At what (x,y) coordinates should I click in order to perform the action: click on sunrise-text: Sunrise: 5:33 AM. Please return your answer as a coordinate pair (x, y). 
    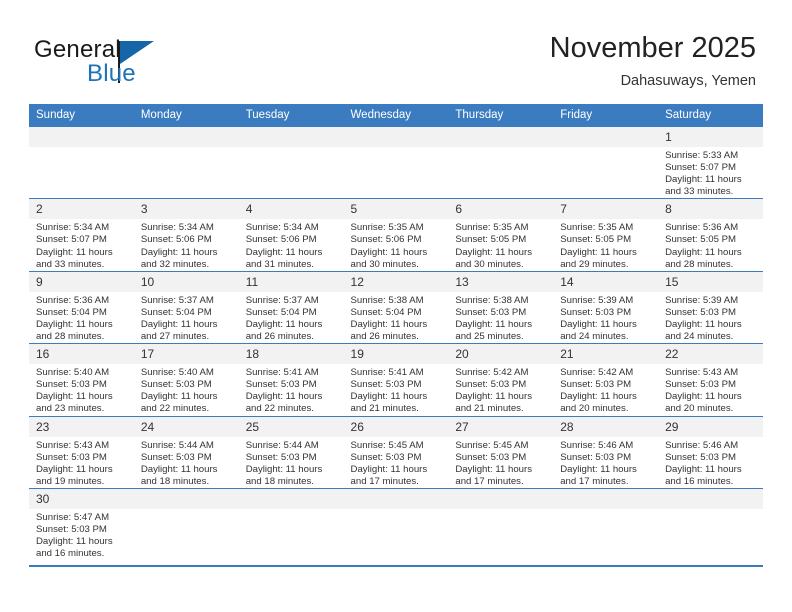
    Looking at the image, I should click on (702, 155).